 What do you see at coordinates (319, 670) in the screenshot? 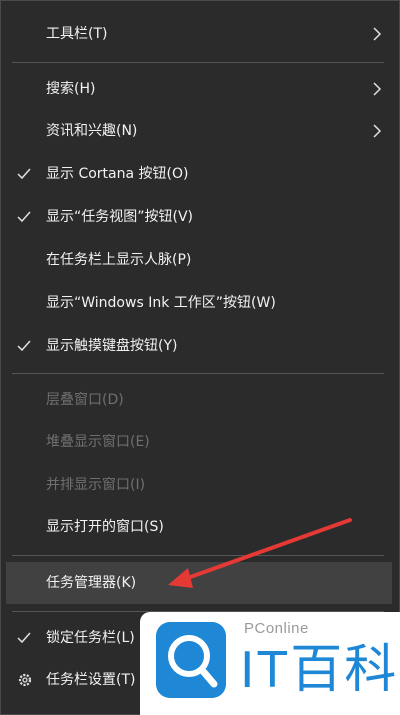
I see `watermark-title-text: IT百科` at bounding box center [319, 670].